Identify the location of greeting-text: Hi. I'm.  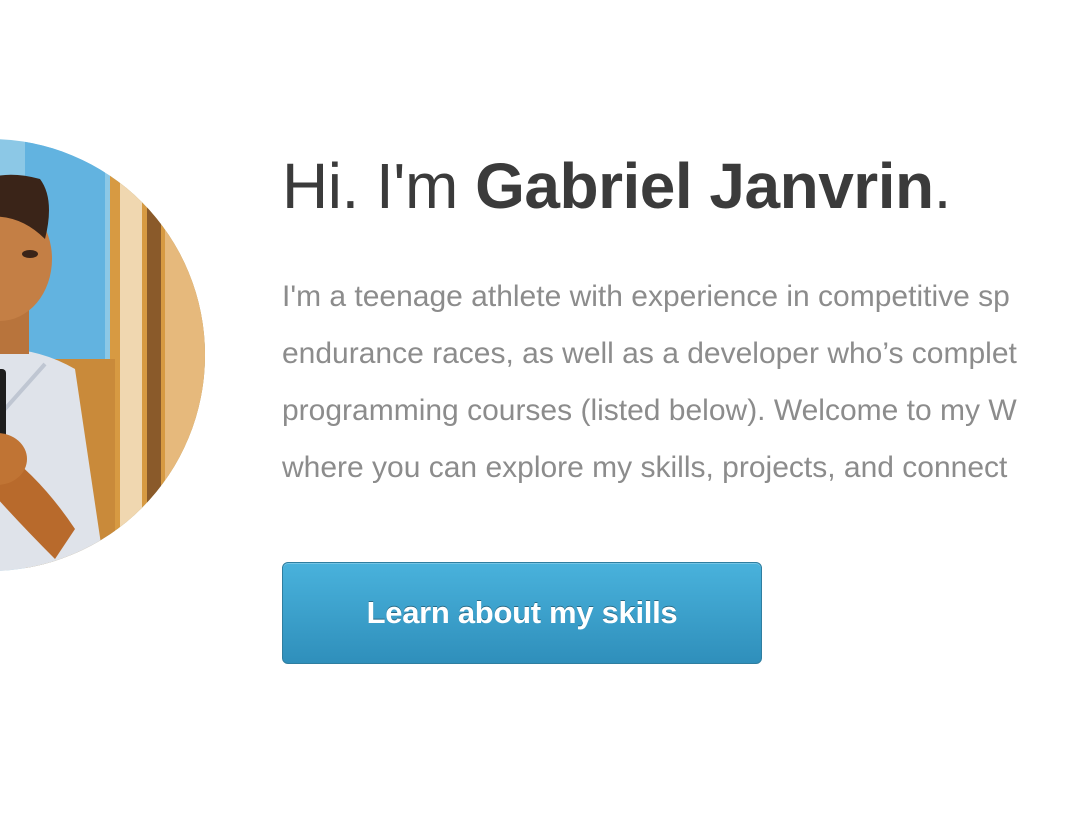
(379, 186).